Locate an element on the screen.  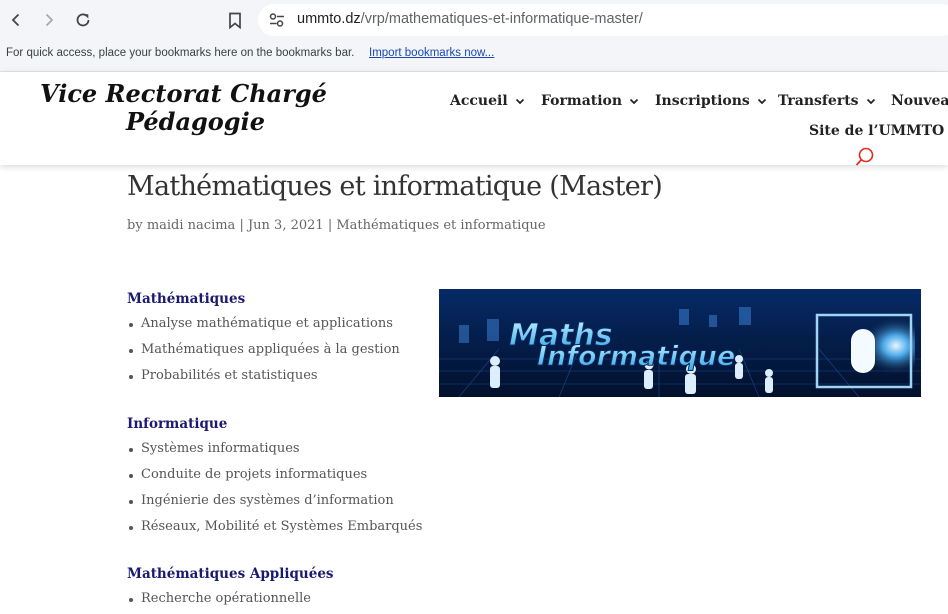
nav-transferts-label: Transferts is located at coordinates (818, 101).